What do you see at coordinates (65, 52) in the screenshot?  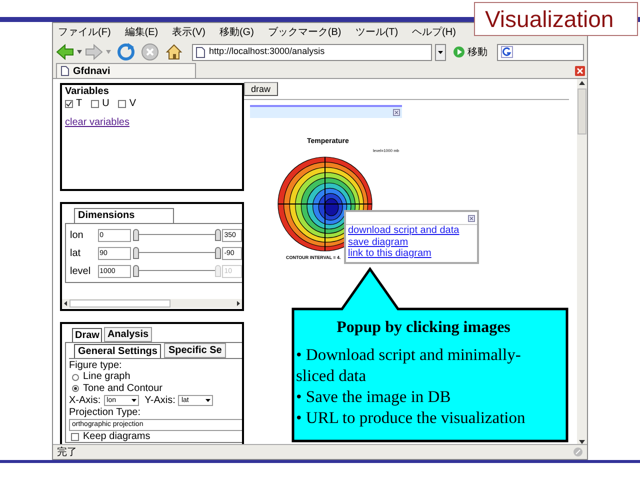 I see `back-arrow-icon` at bounding box center [65, 52].